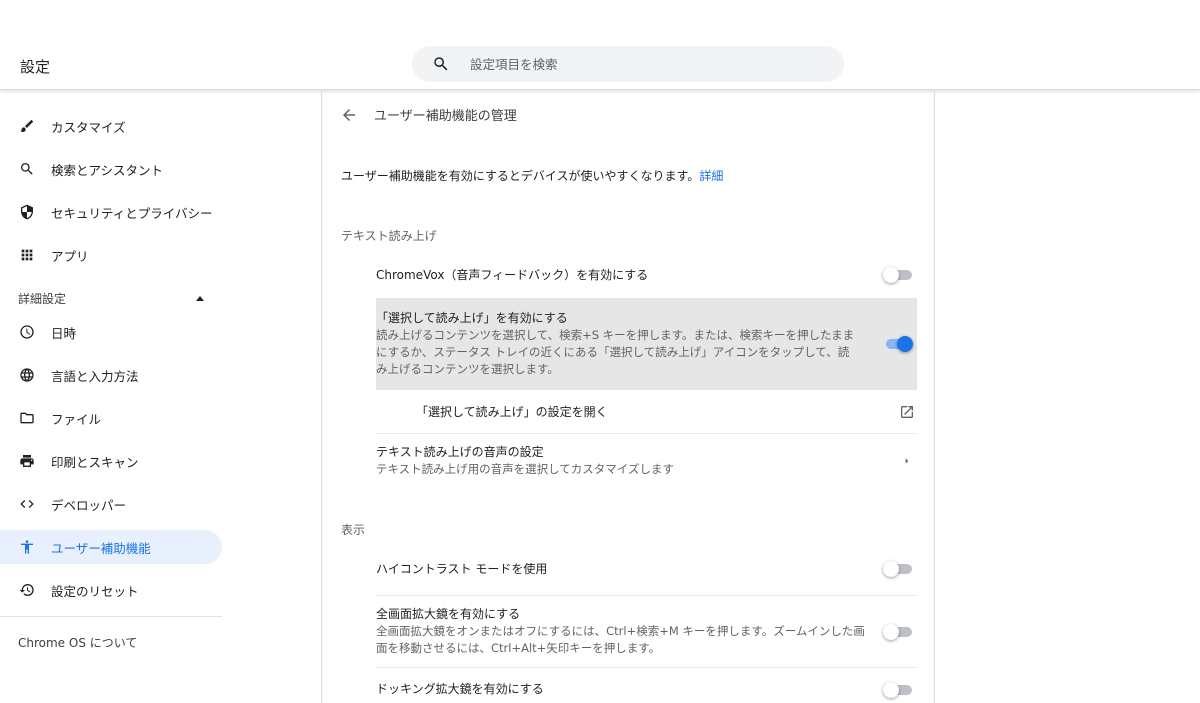 The height and width of the screenshot is (703, 1200). I want to click on sidebar-item-label: 言語と入力方法, so click(95, 376).